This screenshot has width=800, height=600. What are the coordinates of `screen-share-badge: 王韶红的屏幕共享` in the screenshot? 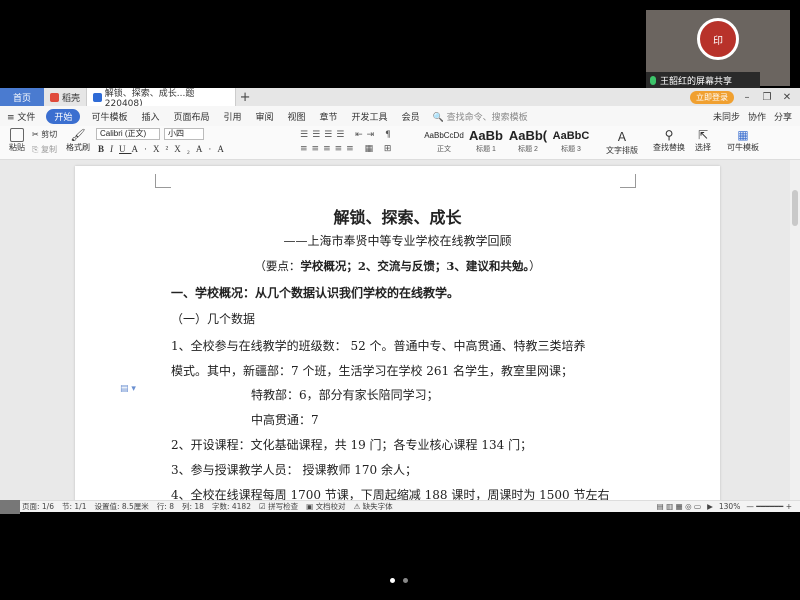 It's located at (703, 80).